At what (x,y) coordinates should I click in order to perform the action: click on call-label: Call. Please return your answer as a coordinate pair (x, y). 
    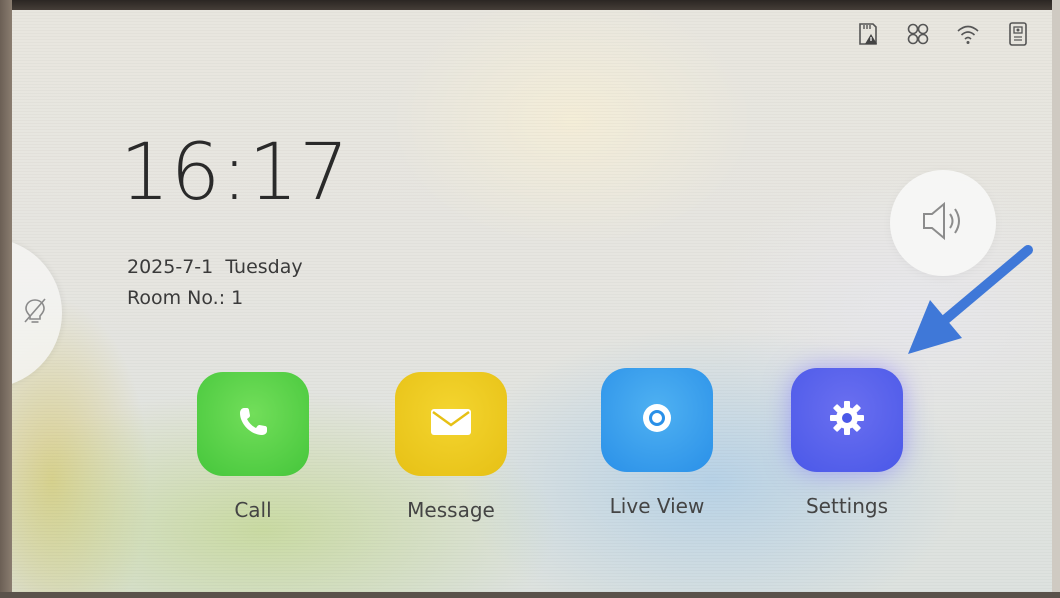
    Looking at the image, I should click on (253, 510).